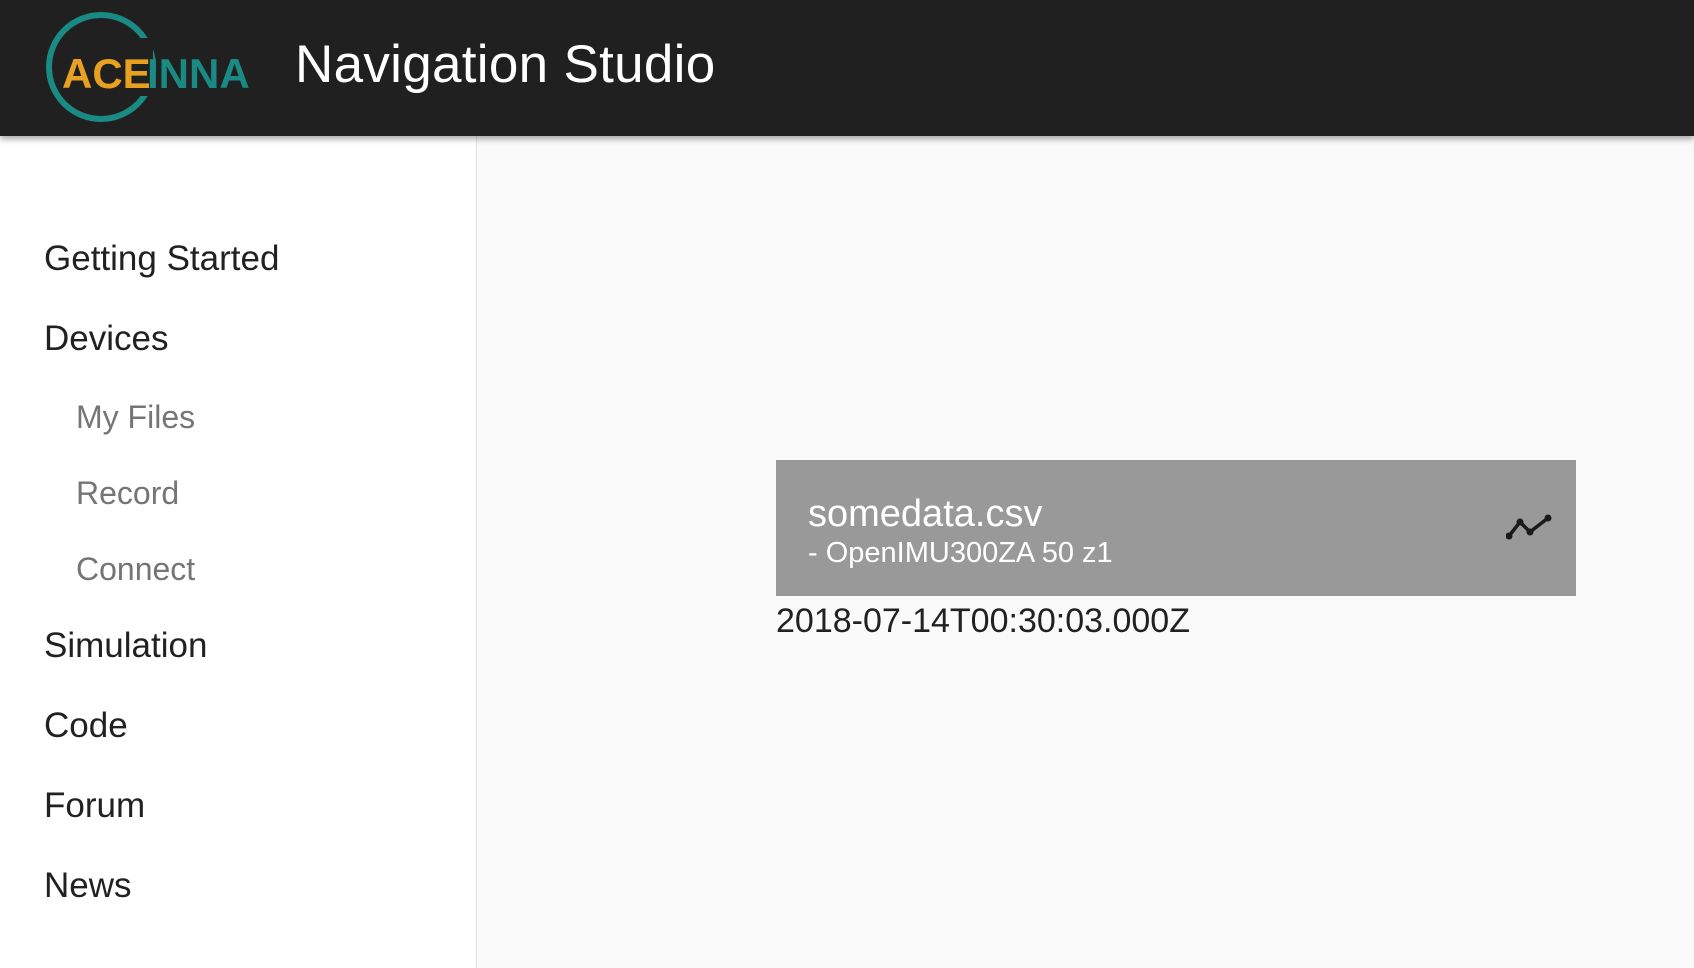 This screenshot has height=968, width=1694. I want to click on sidebar-item-news: News, so click(88, 886).